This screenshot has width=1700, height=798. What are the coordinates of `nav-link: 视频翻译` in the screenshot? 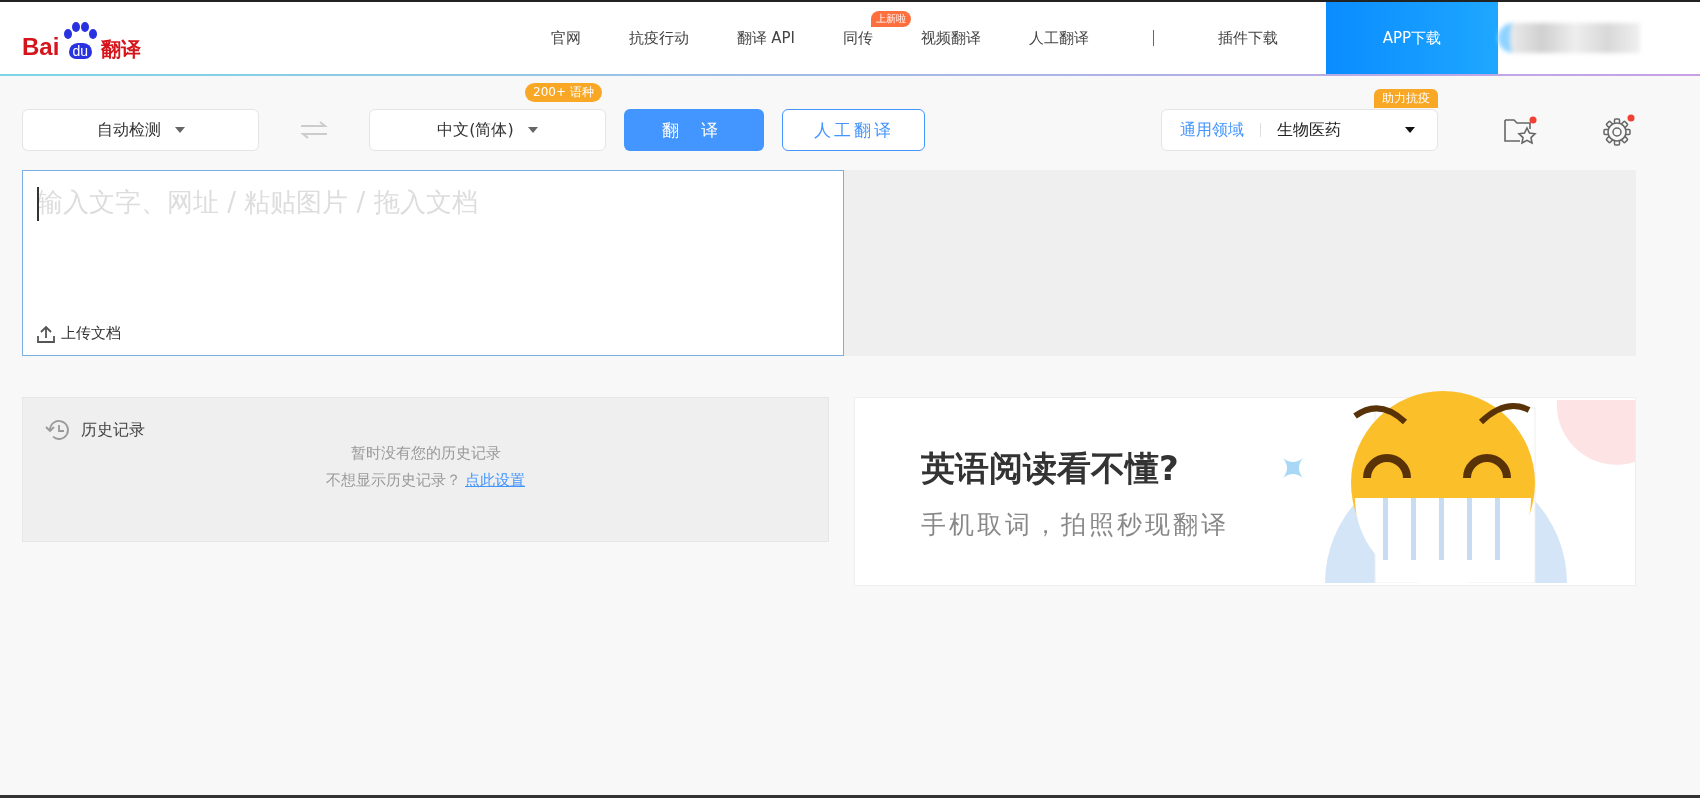 It's located at (951, 38).